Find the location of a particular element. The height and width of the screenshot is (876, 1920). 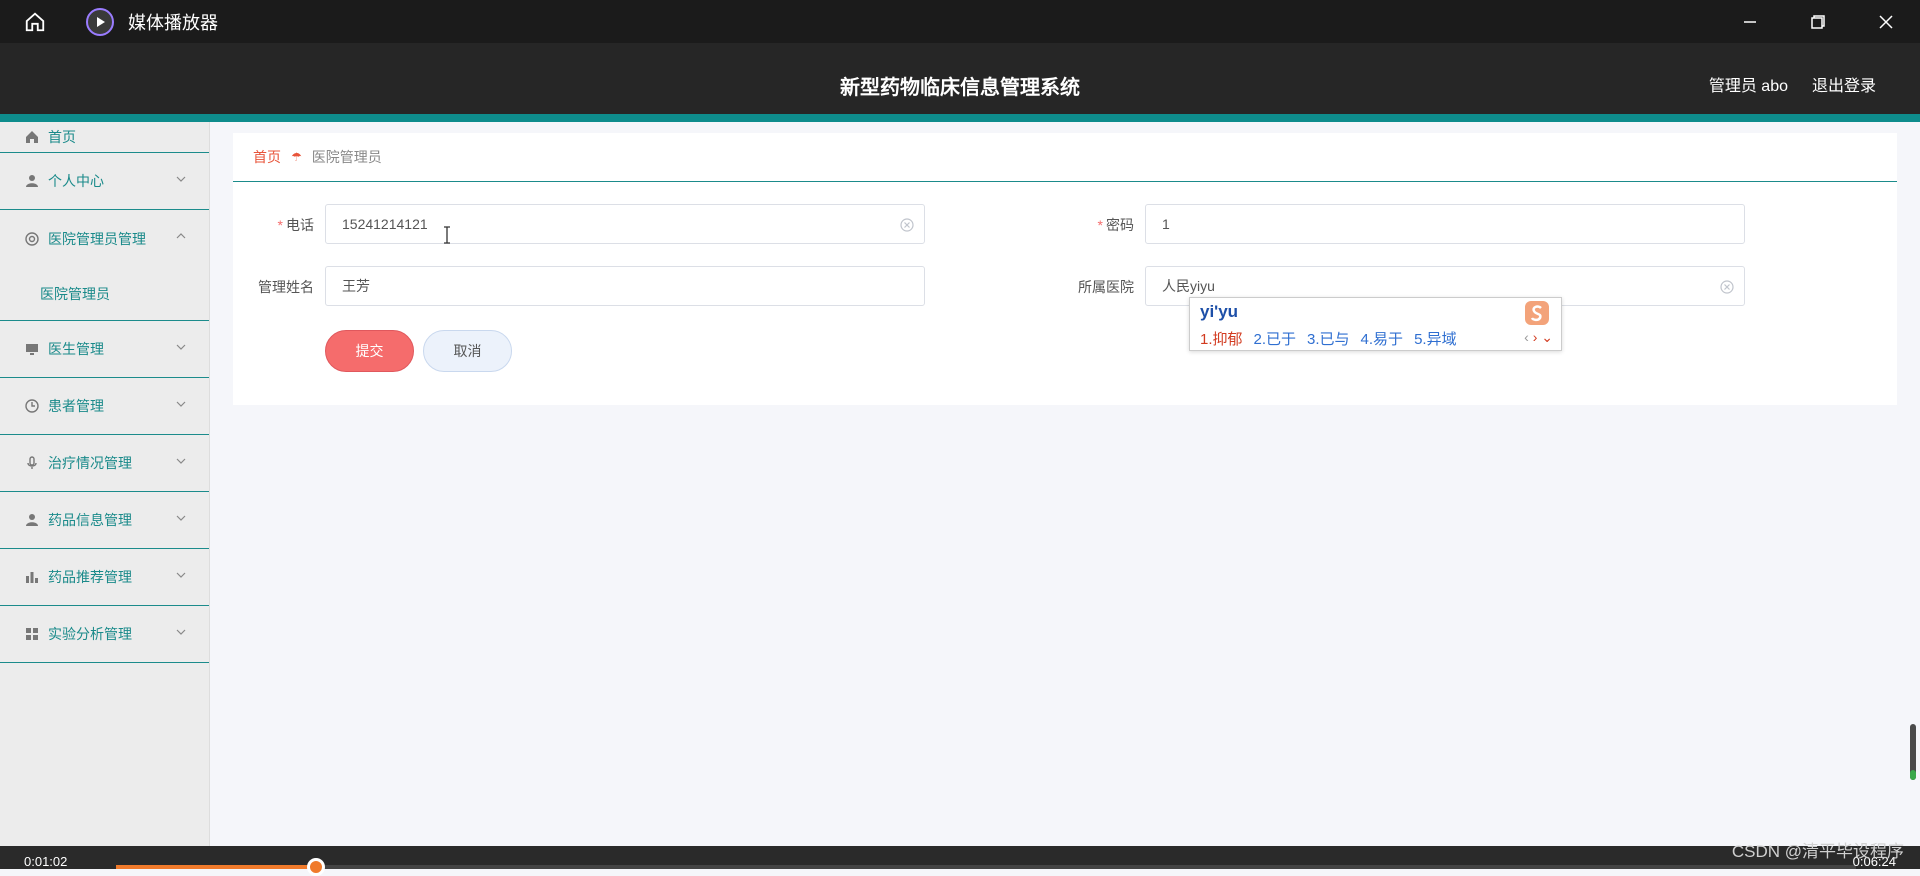

password-label: * 密码 is located at coordinates (1115, 225).